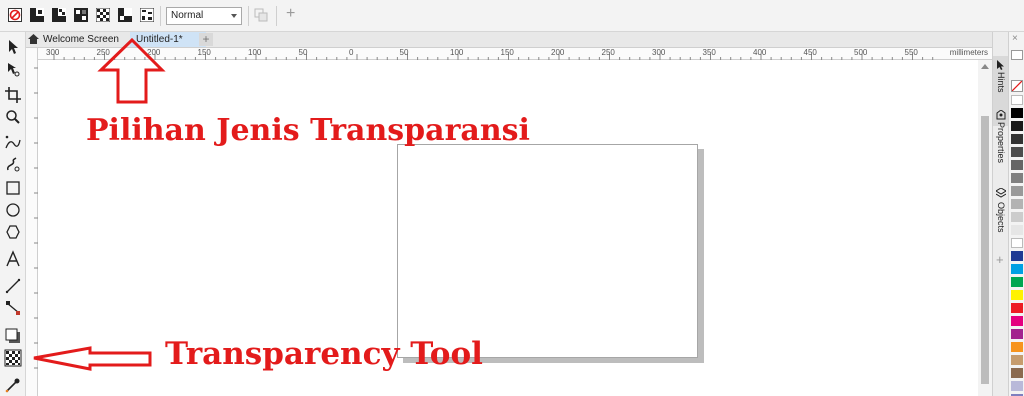 This screenshot has height=396, width=1024. I want to click on tab-hints-label: Hints, so click(1001, 82).